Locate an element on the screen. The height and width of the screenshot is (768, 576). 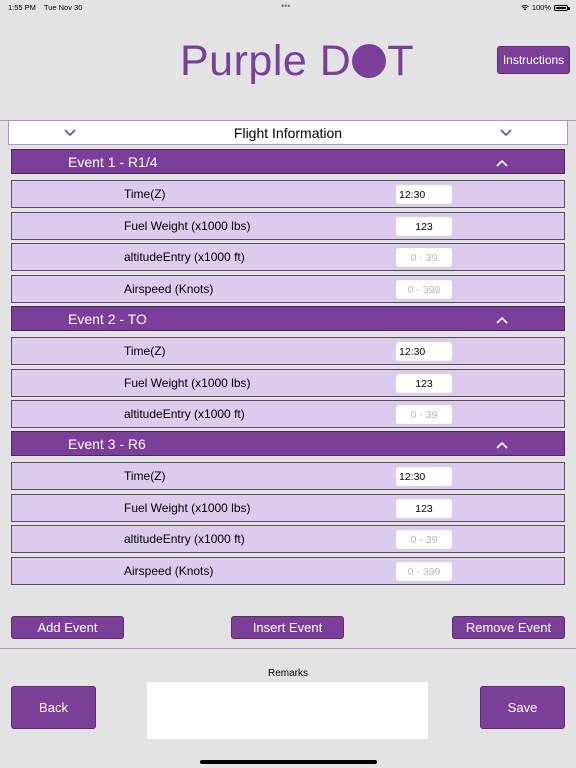
back-button: Back is located at coordinates (53, 707).